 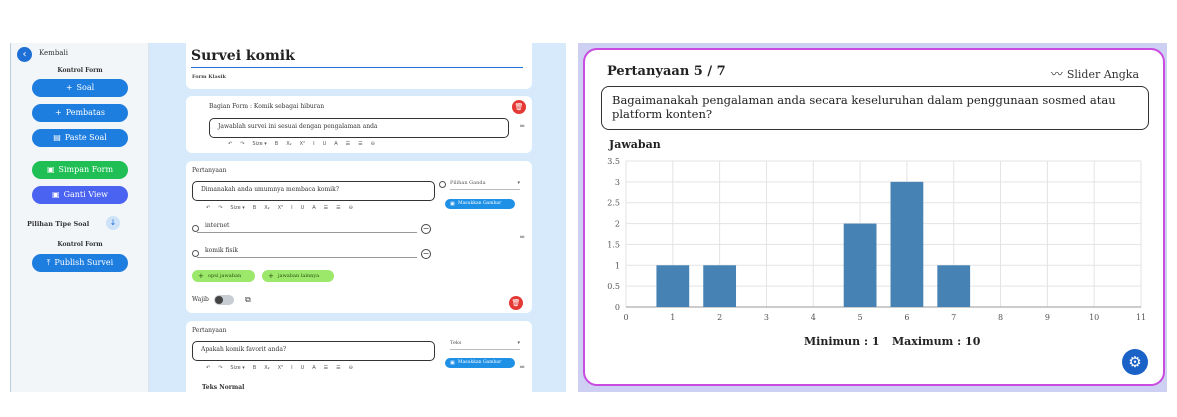 I want to click on x-tick-label: 8, so click(x=1000, y=317).